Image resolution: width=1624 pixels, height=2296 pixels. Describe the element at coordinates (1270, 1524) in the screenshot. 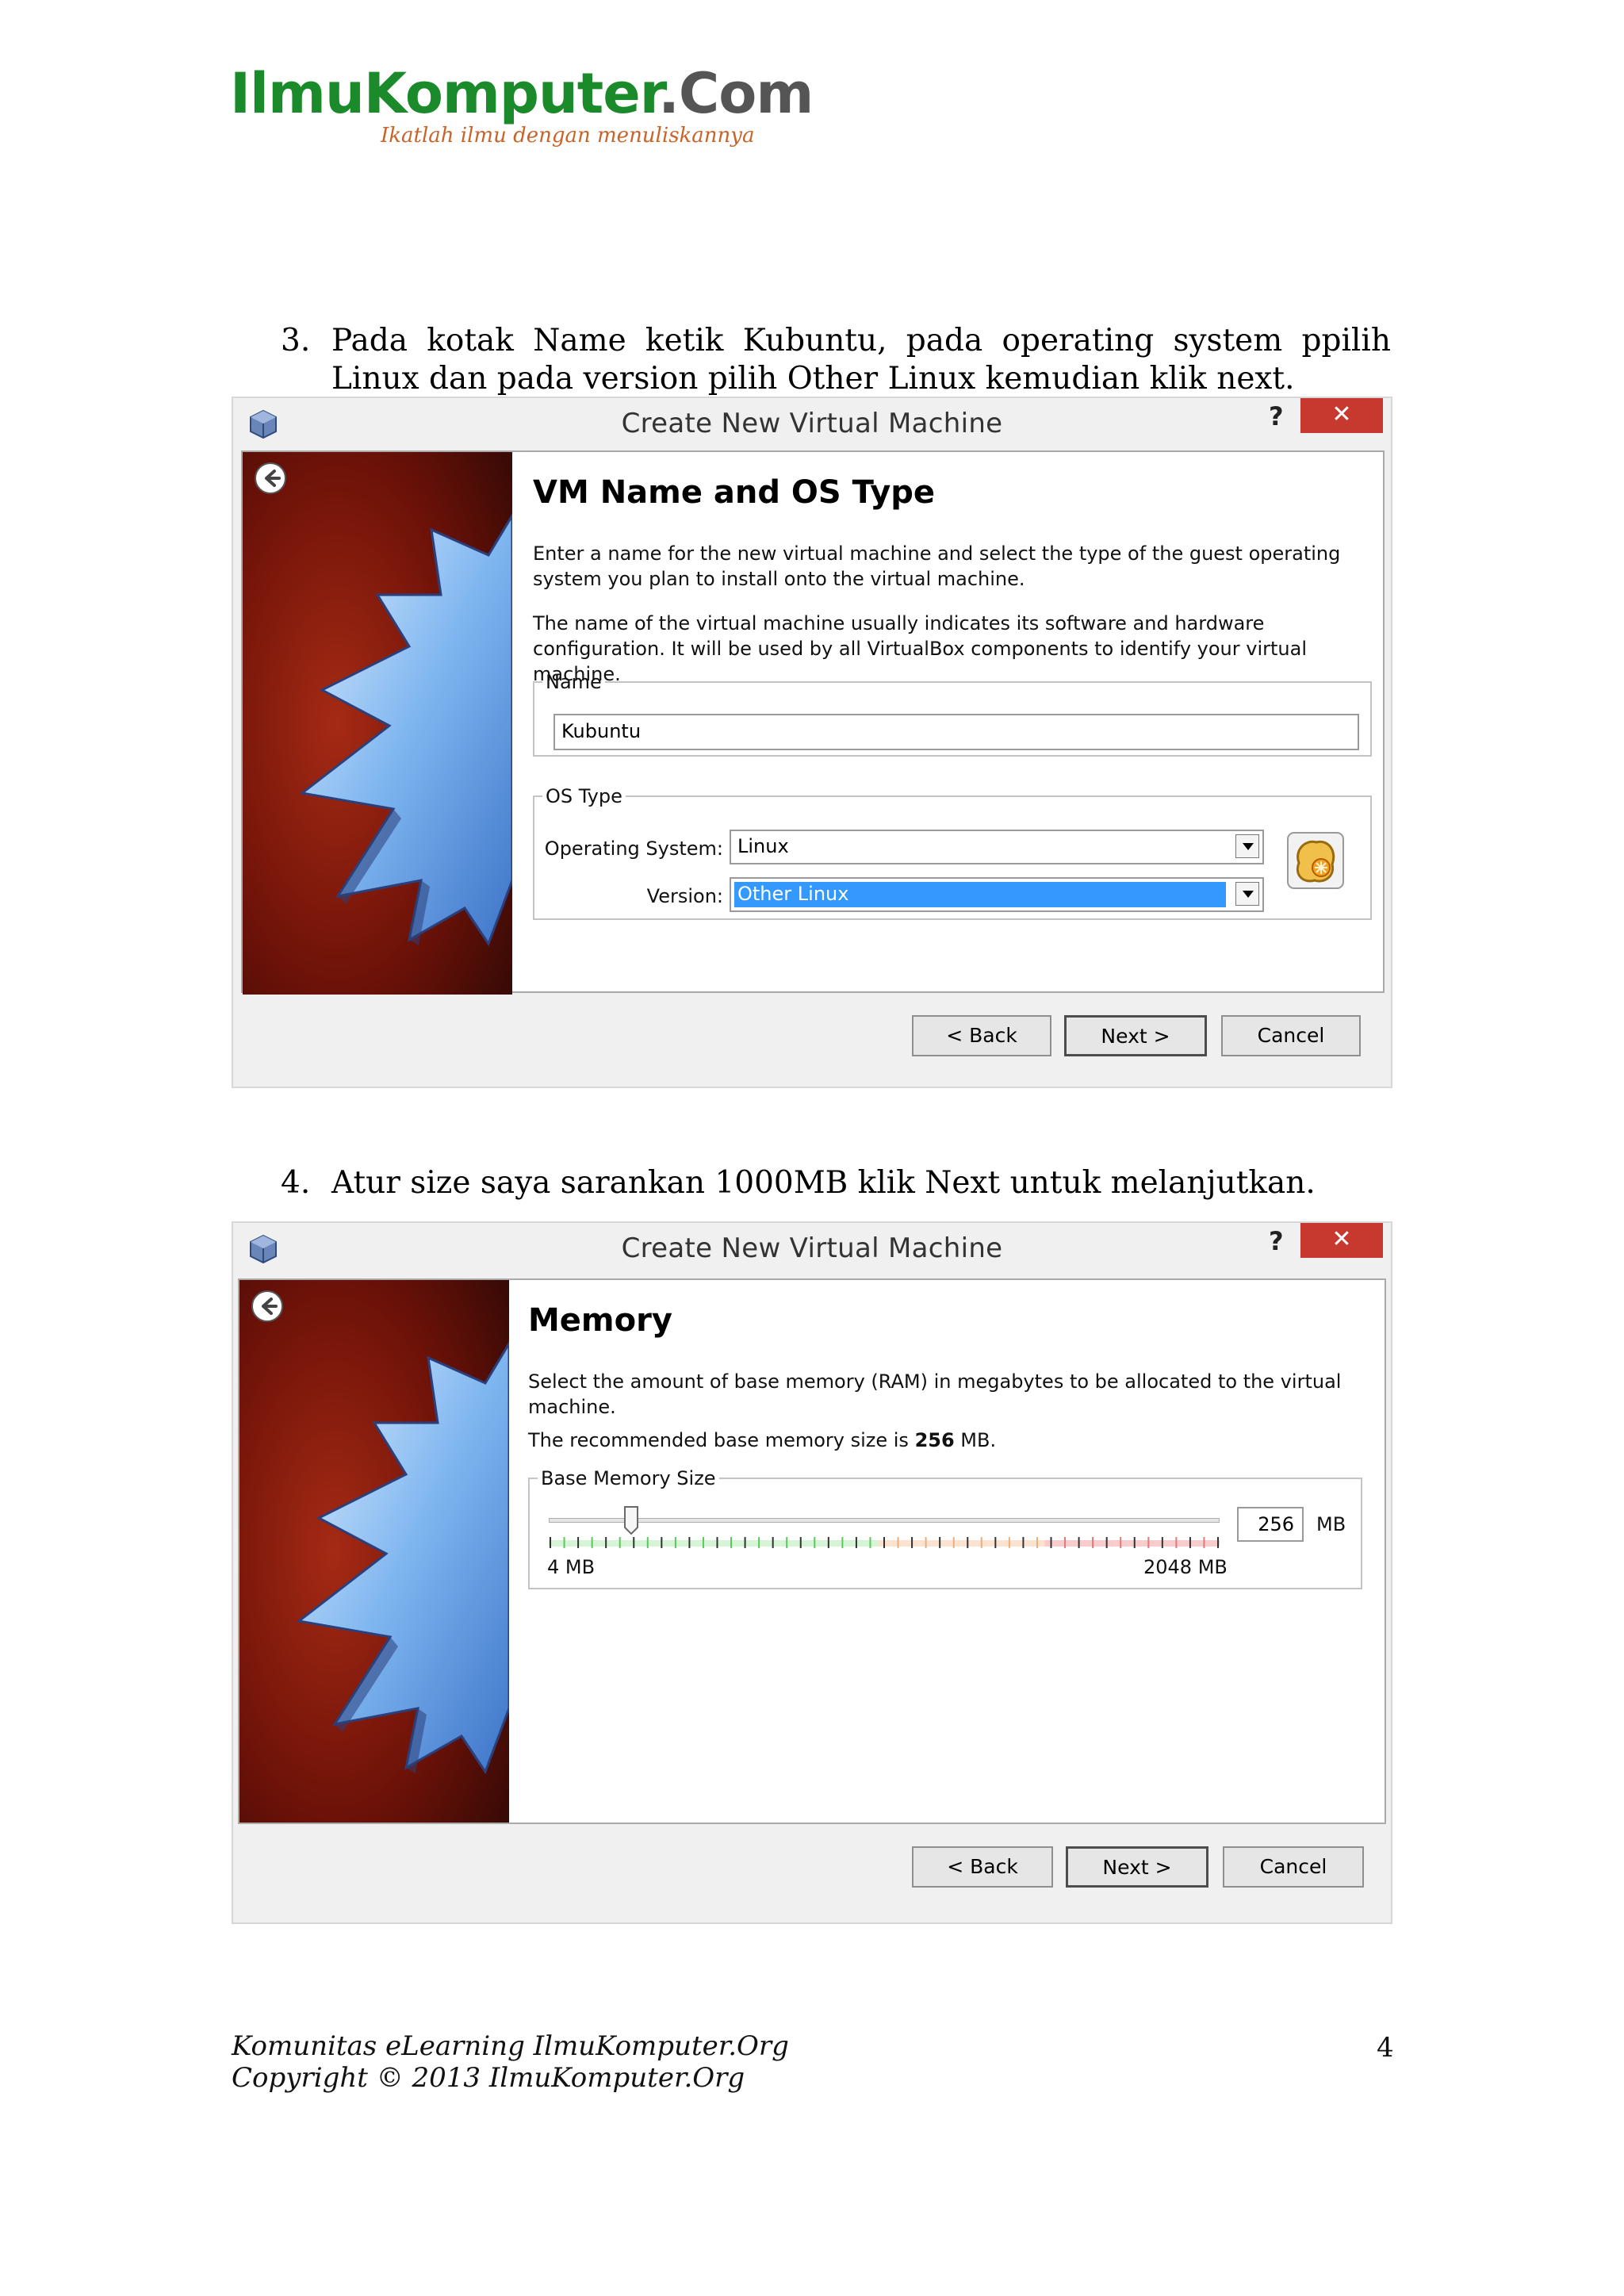

I see `memory-size-input: 256` at that location.